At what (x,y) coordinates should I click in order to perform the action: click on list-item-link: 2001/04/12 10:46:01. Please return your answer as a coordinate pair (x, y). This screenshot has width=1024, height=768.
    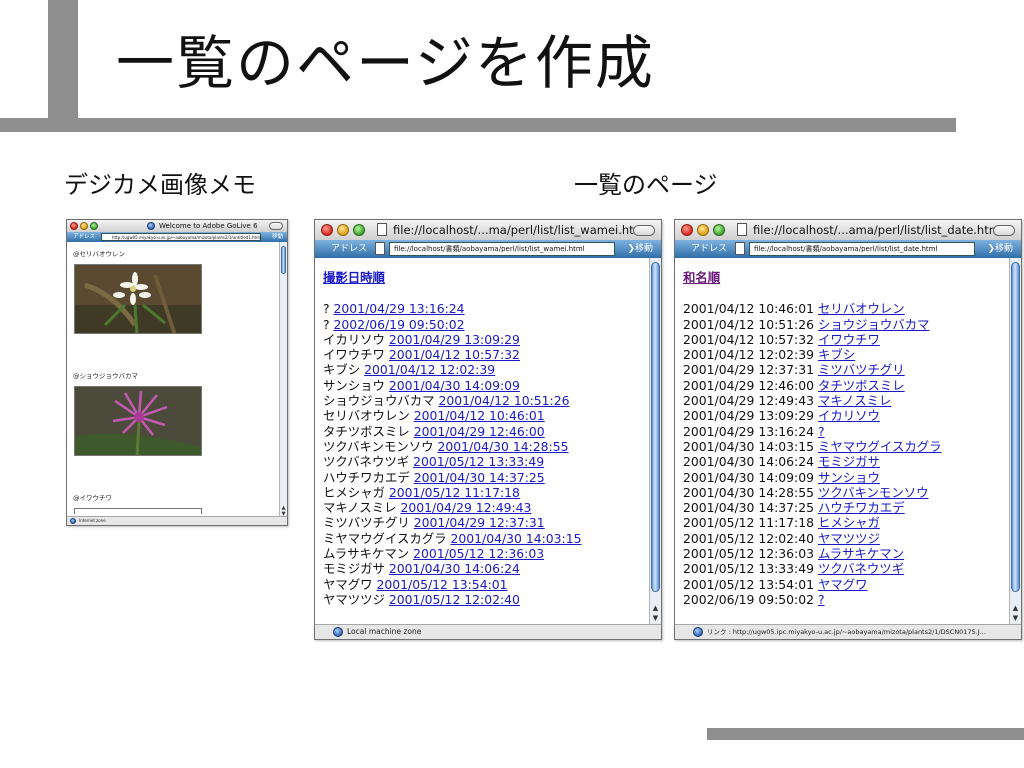
    Looking at the image, I should click on (479, 415).